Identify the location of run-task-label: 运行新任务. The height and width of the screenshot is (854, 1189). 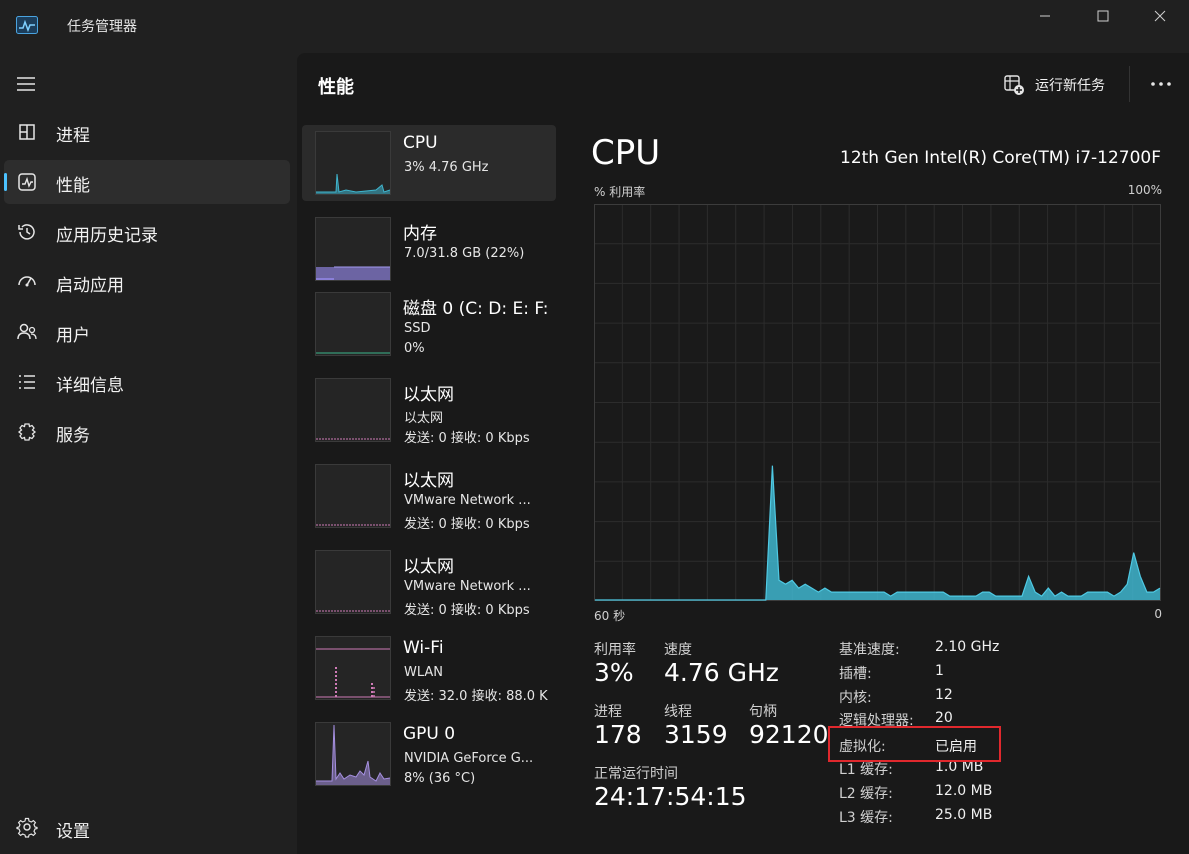
(1070, 86).